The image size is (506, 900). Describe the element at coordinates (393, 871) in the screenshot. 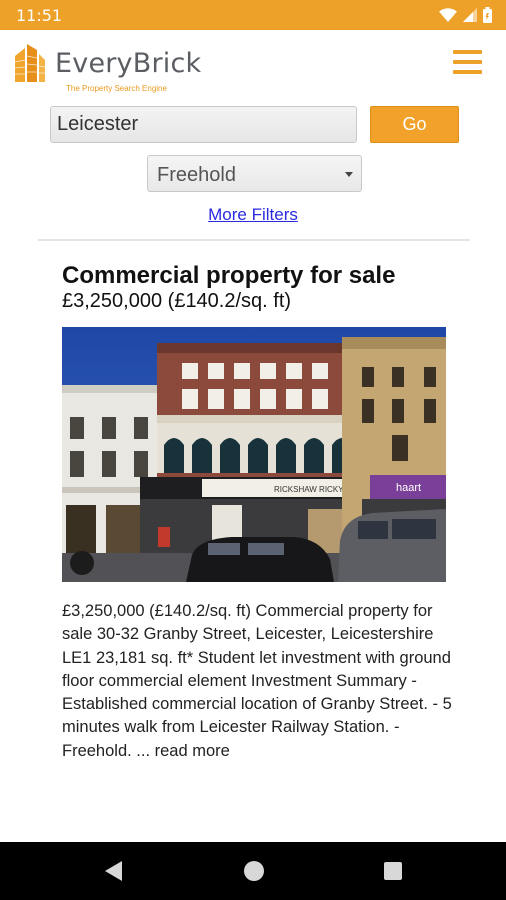

I see `recents-icon` at that location.